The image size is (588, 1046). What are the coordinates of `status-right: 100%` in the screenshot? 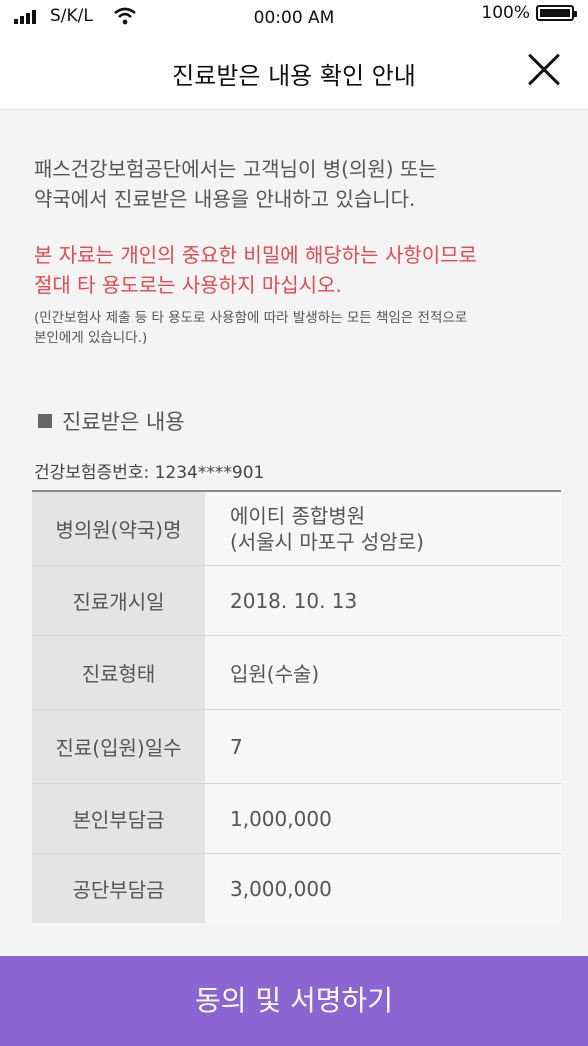 It's located at (529, 13).